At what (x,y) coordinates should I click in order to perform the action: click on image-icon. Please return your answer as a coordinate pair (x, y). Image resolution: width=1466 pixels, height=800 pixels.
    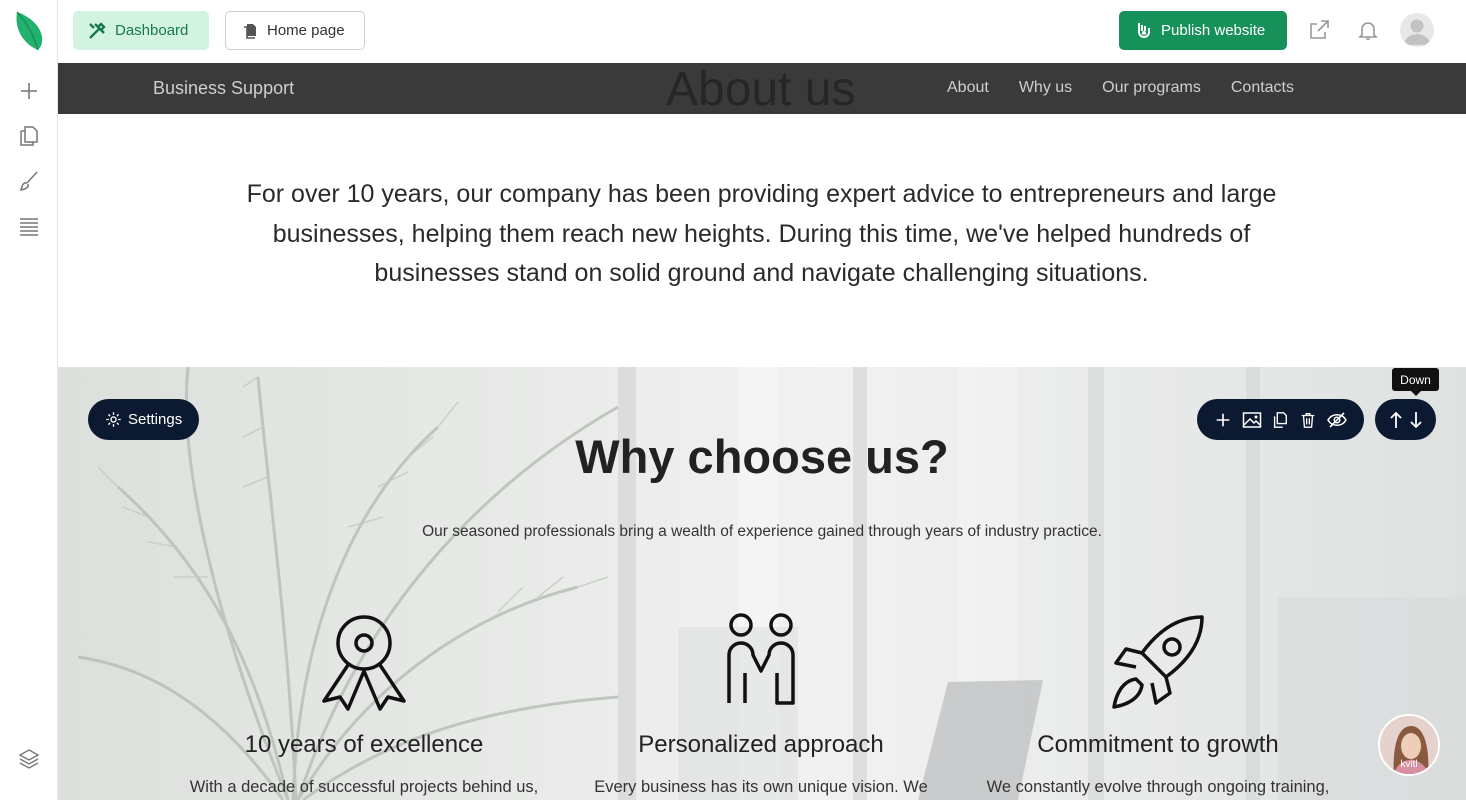
    Looking at the image, I should click on (1252, 420).